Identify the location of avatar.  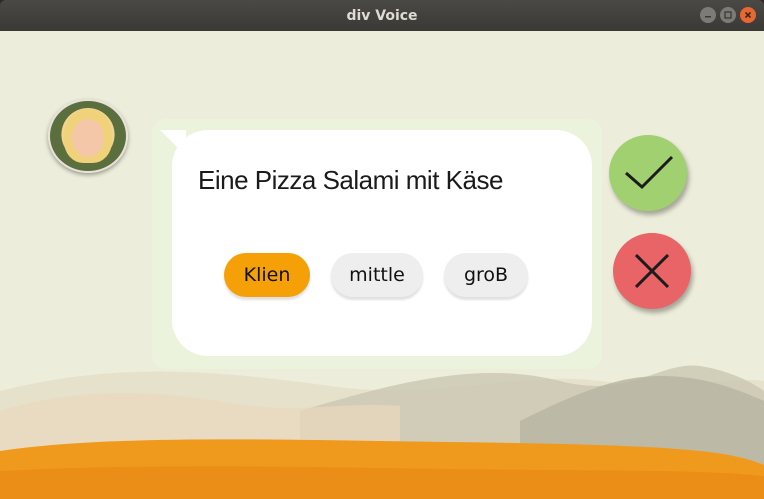
(88, 136).